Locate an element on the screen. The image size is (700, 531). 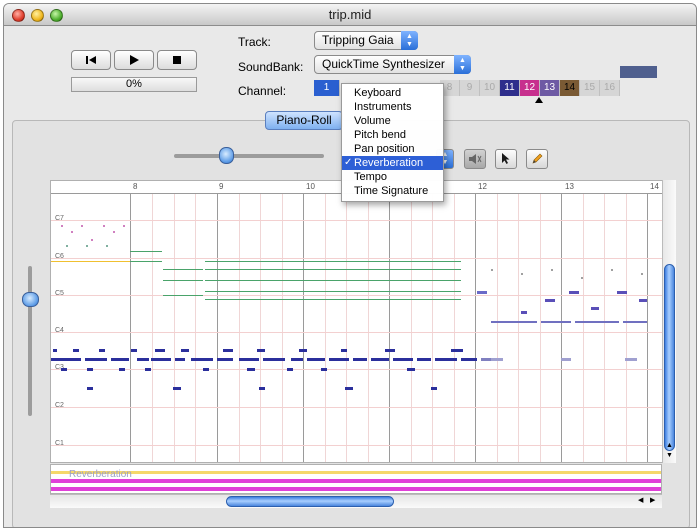
rewind-button is located at coordinates (91, 60).